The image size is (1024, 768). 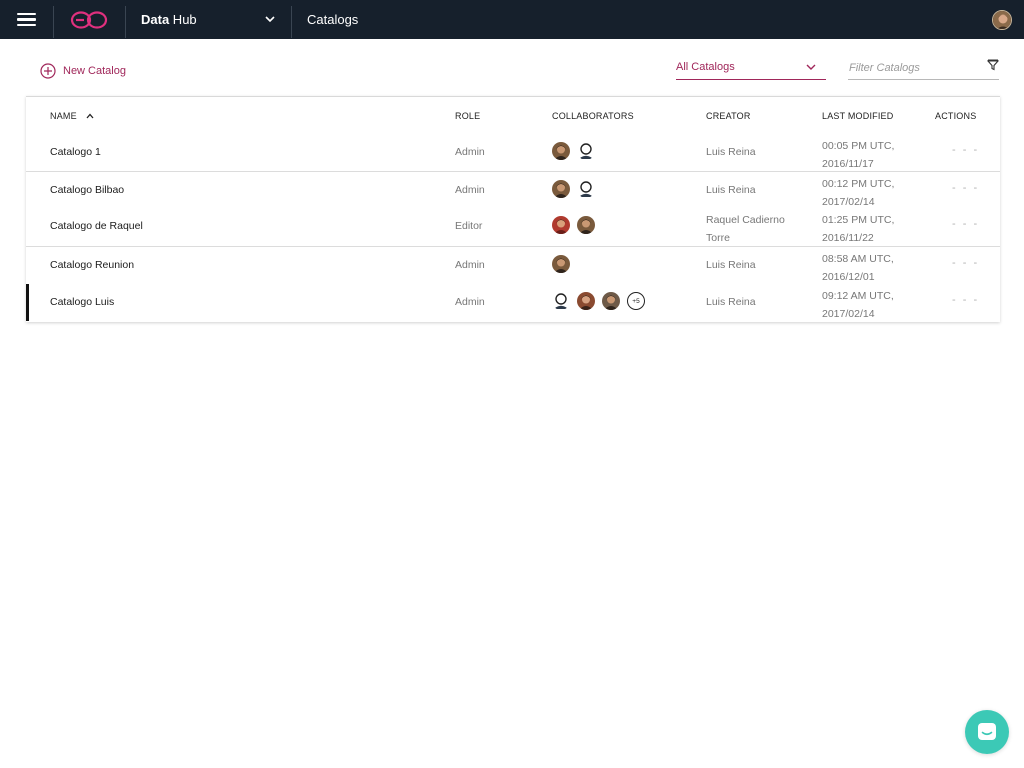 What do you see at coordinates (82, 302) in the screenshot?
I see `catalog-name: Catalogo Luis` at bounding box center [82, 302].